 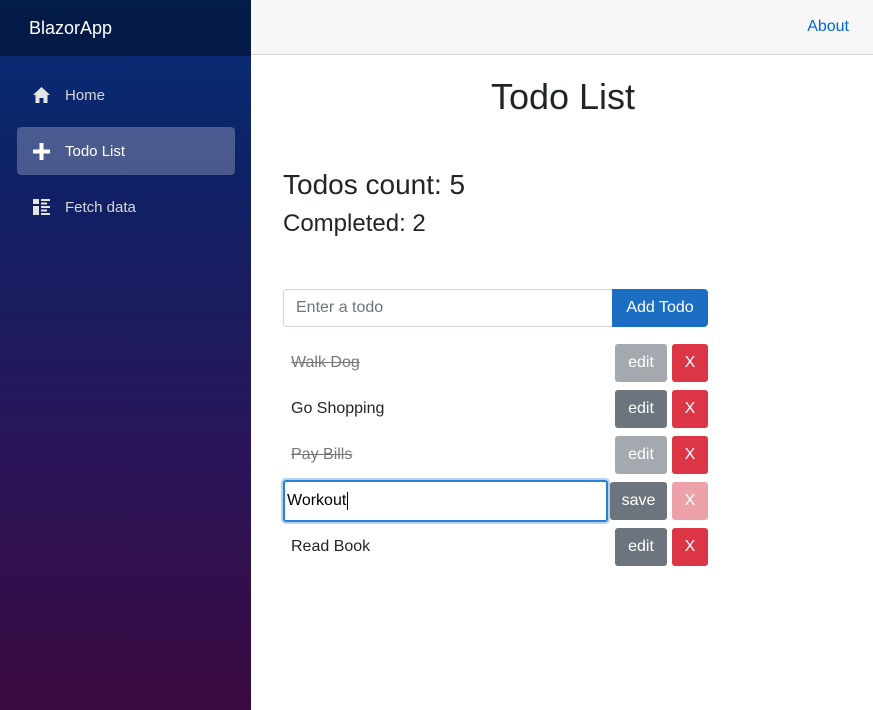 I want to click on todo-title: Read Book, so click(x=449, y=547).